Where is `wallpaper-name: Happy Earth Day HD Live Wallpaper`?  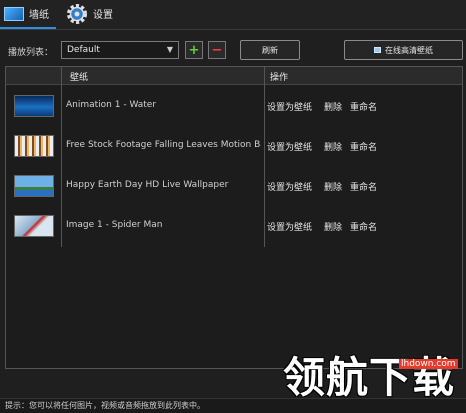 wallpaper-name: Happy Earth Day HD Live Wallpaper is located at coordinates (147, 185).